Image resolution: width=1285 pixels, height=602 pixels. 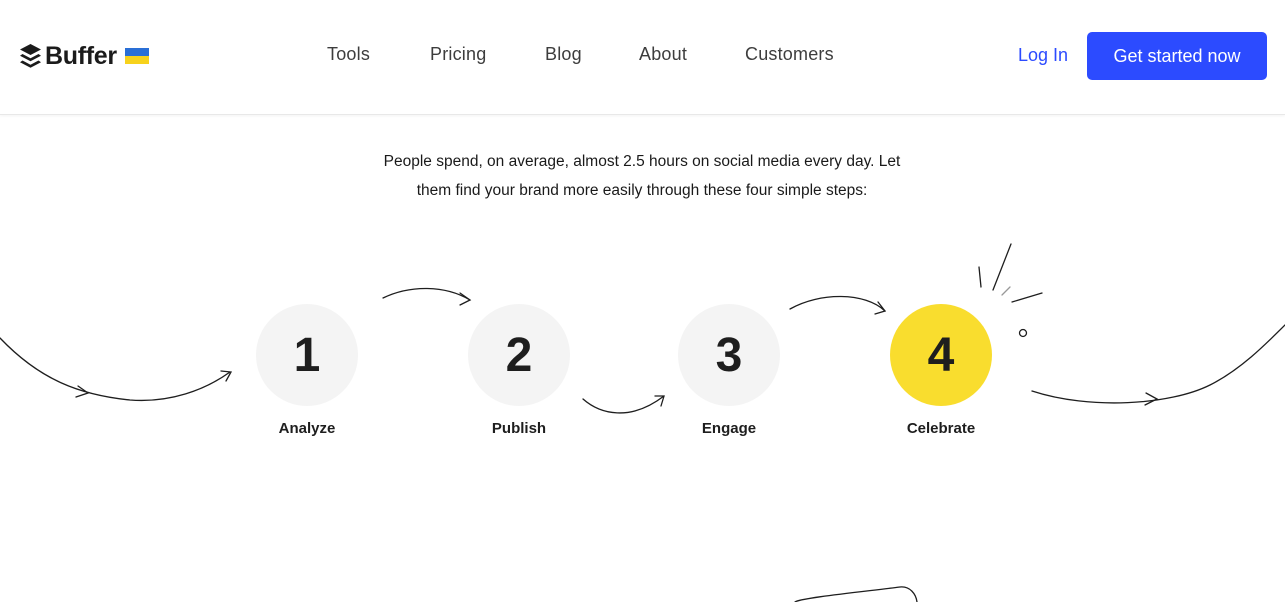 I want to click on step-label: Publish, so click(x=519, y=428).